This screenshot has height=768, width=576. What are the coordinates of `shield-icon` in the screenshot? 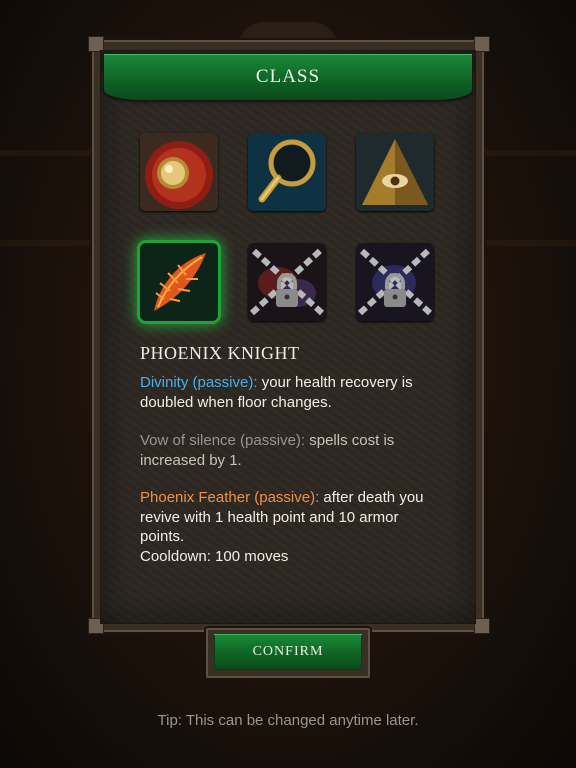 It's located at (179, 172).